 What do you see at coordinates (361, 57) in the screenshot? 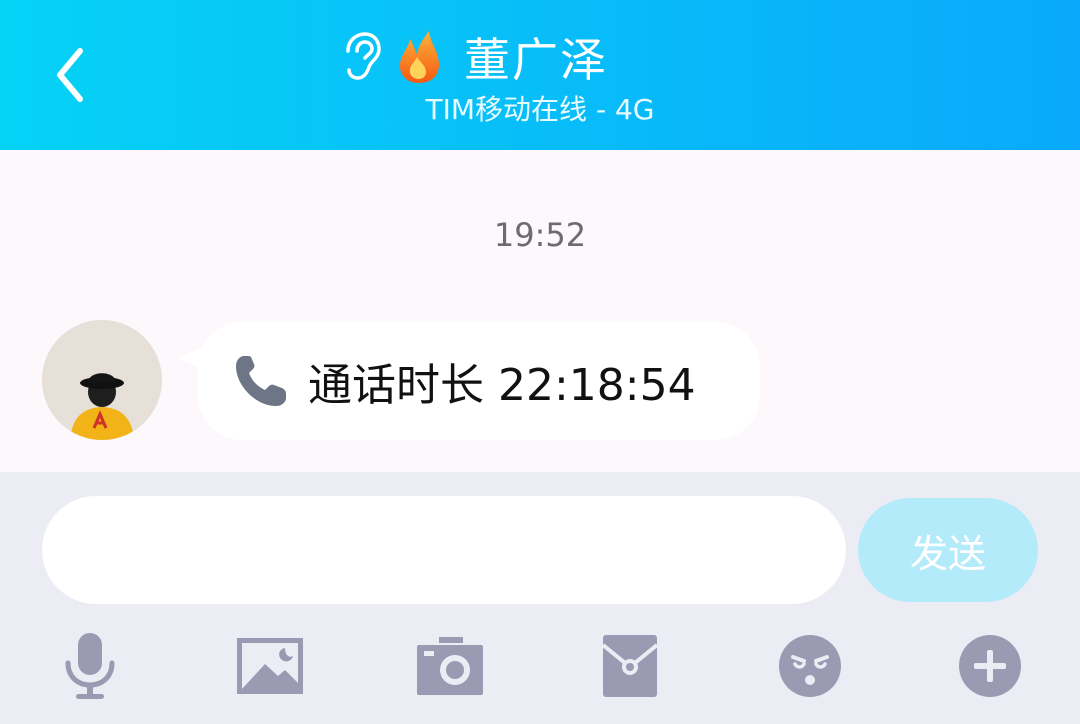
I see `ear-icon` at bounding box center [361, 57].